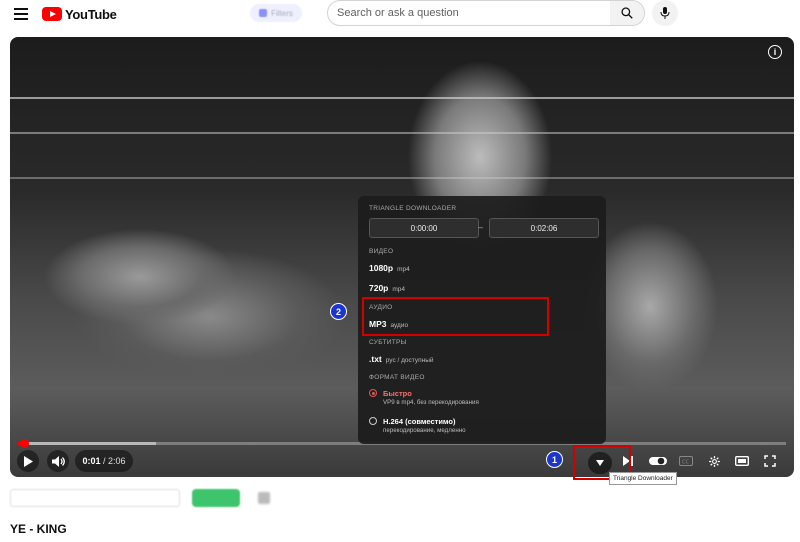  I want to click on quality-select, so click(95, 498).